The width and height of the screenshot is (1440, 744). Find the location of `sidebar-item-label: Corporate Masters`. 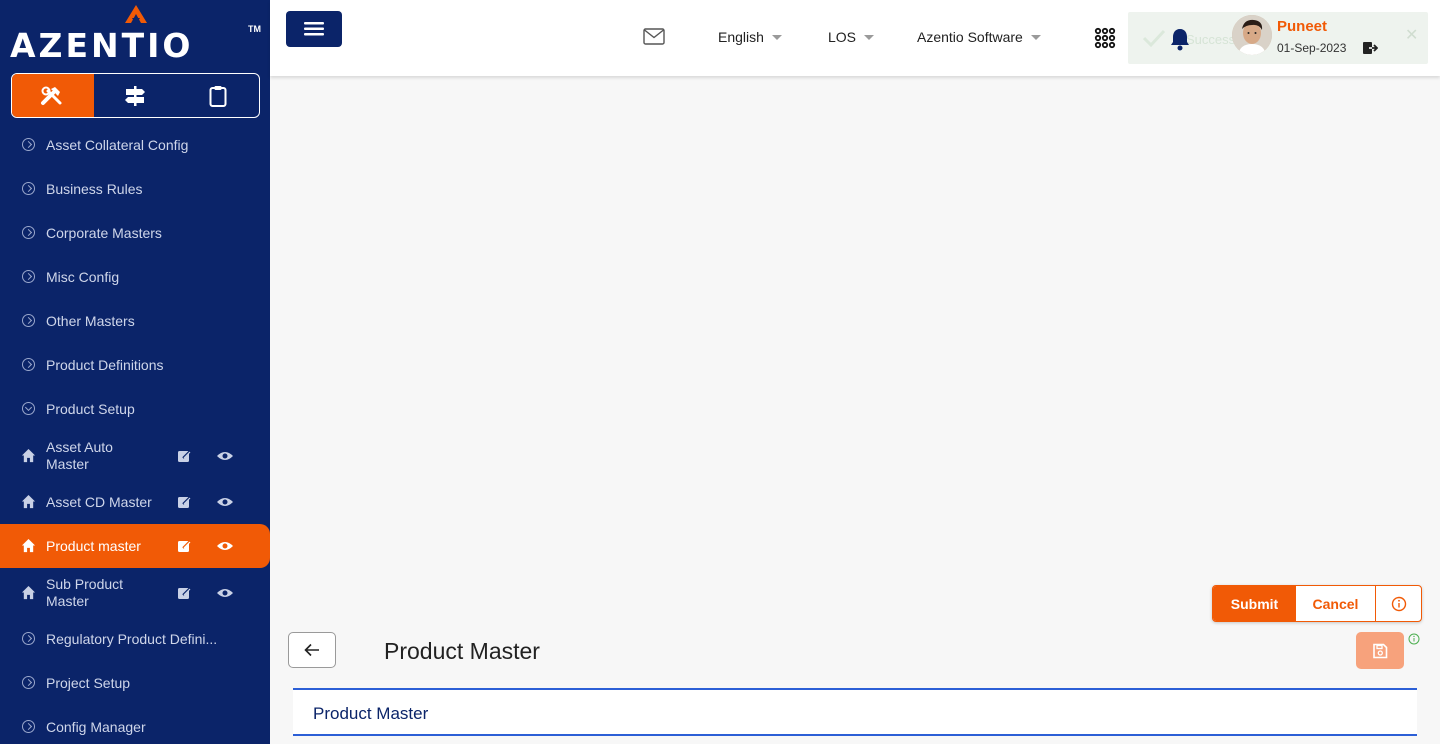

sidebar-item-label: Corporate Masters is located at coordinates (104, 232).